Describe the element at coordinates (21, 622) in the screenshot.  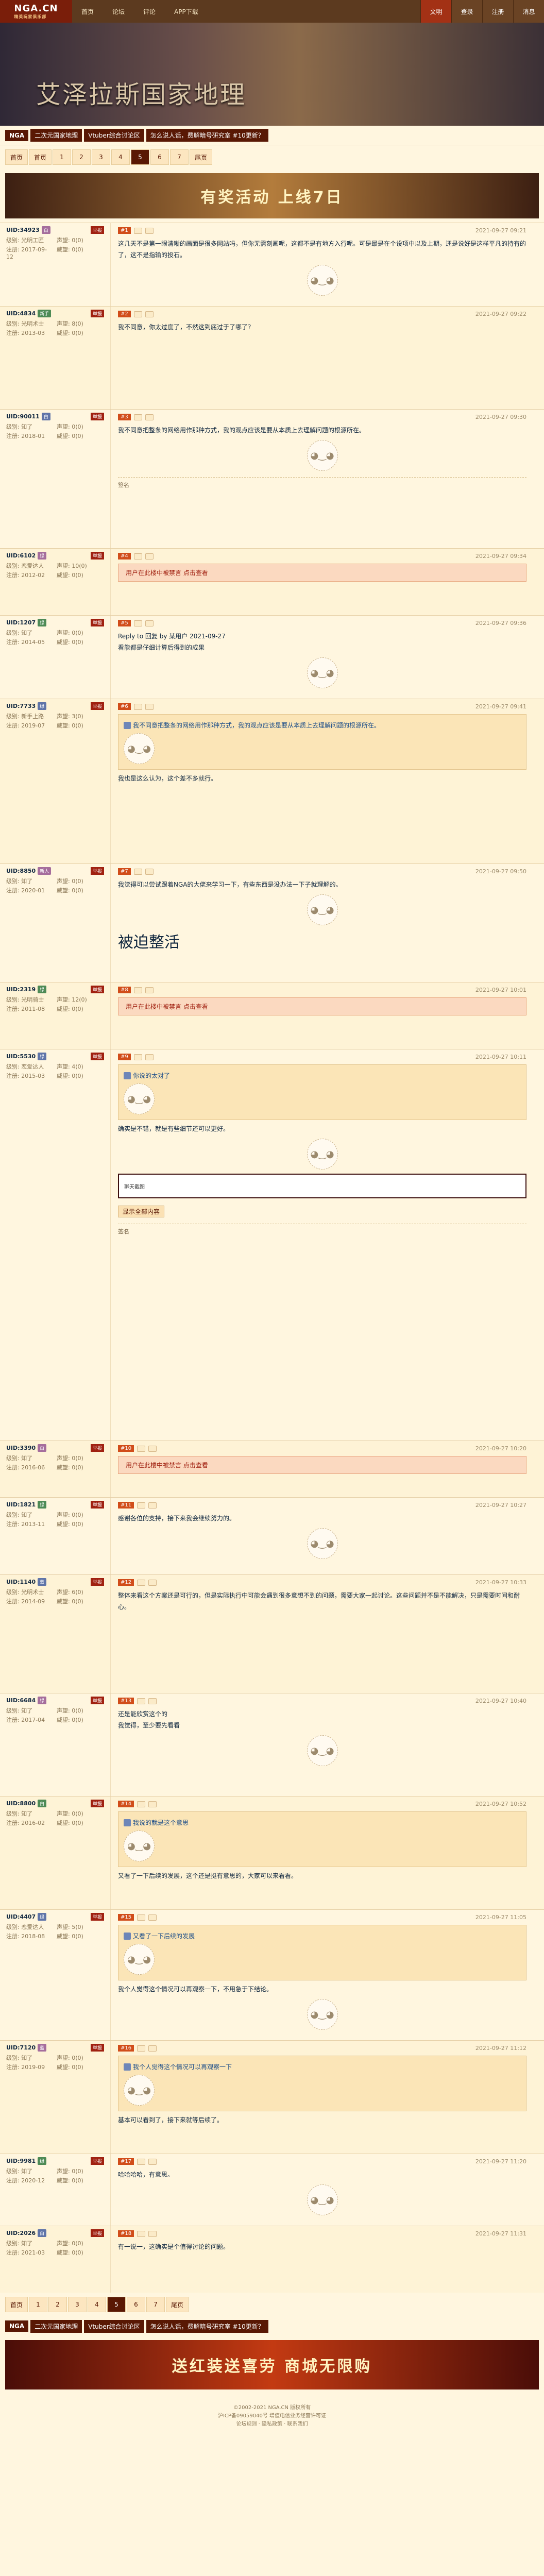
I see `username: UID:1207` at that location.